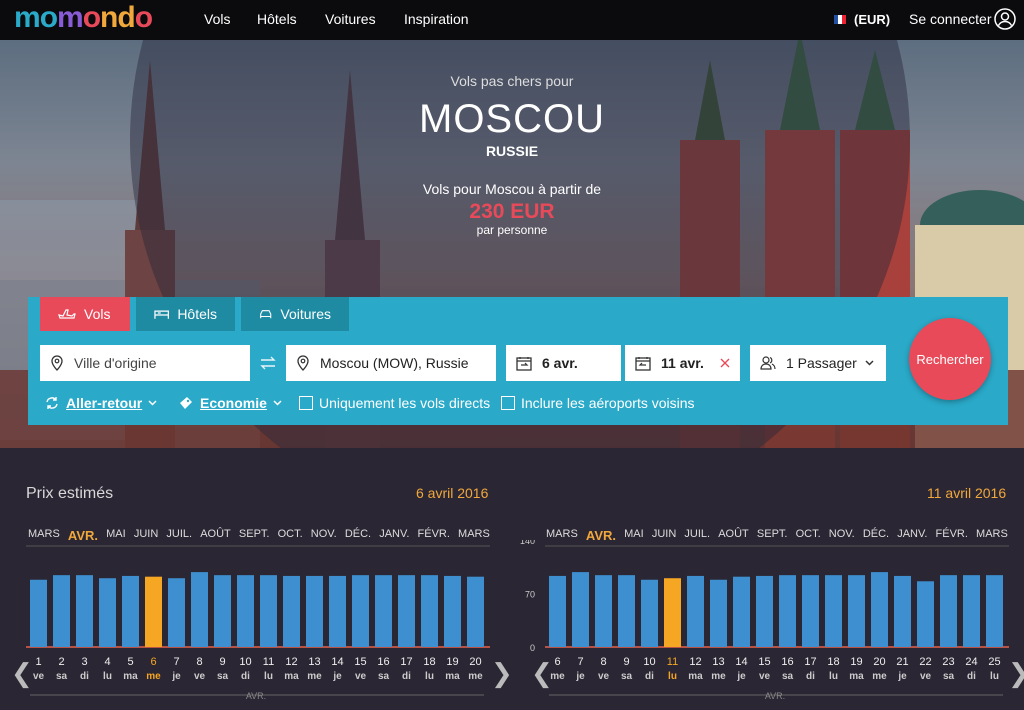  I want to click on swap-icon, so click(268, 363).